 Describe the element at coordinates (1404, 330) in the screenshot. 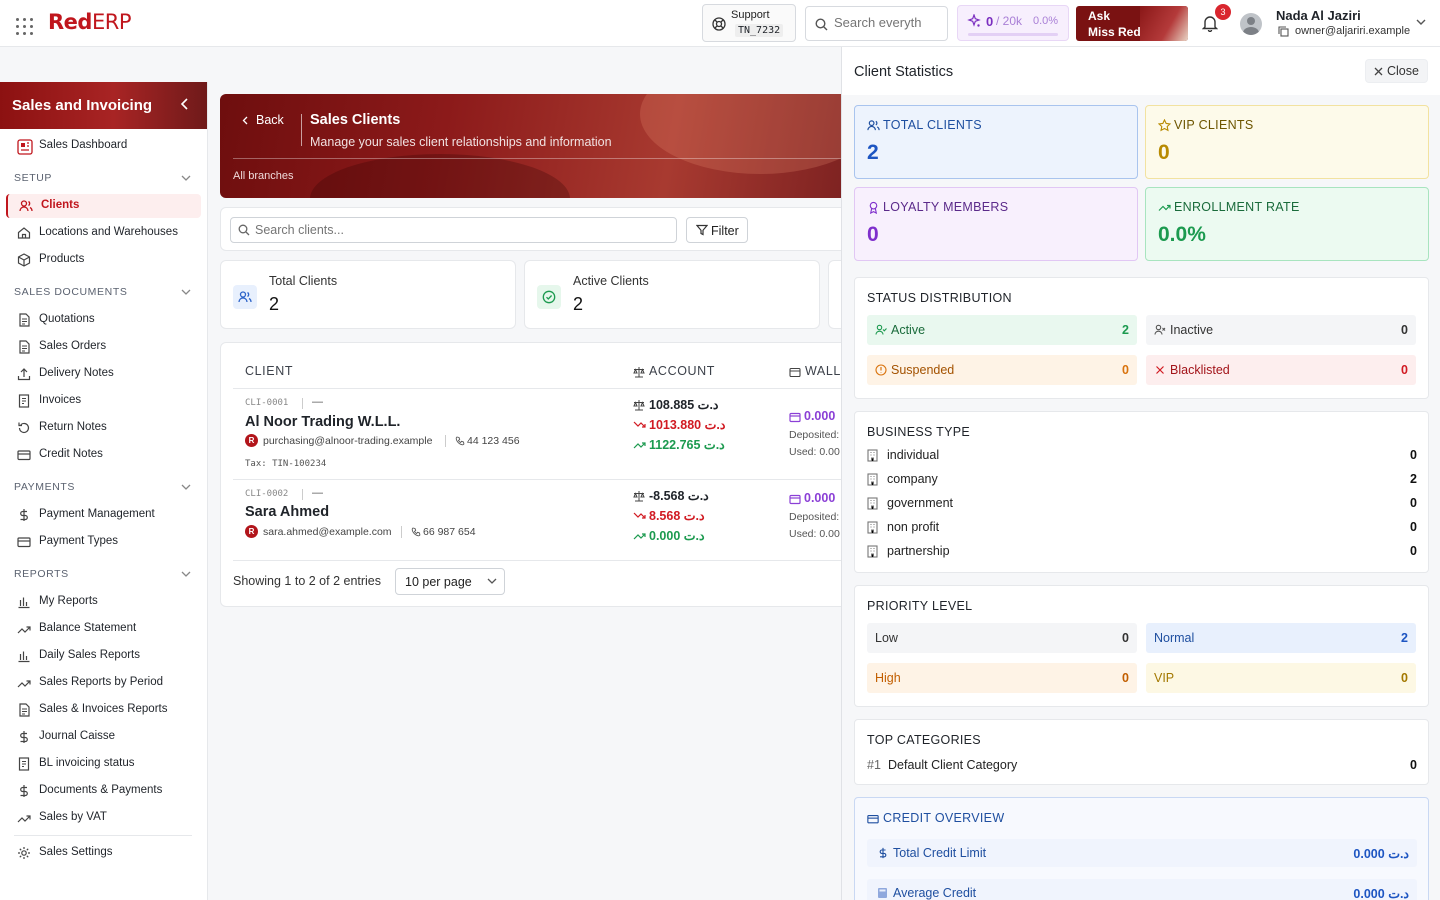

I see `status-count: 0` at that location.